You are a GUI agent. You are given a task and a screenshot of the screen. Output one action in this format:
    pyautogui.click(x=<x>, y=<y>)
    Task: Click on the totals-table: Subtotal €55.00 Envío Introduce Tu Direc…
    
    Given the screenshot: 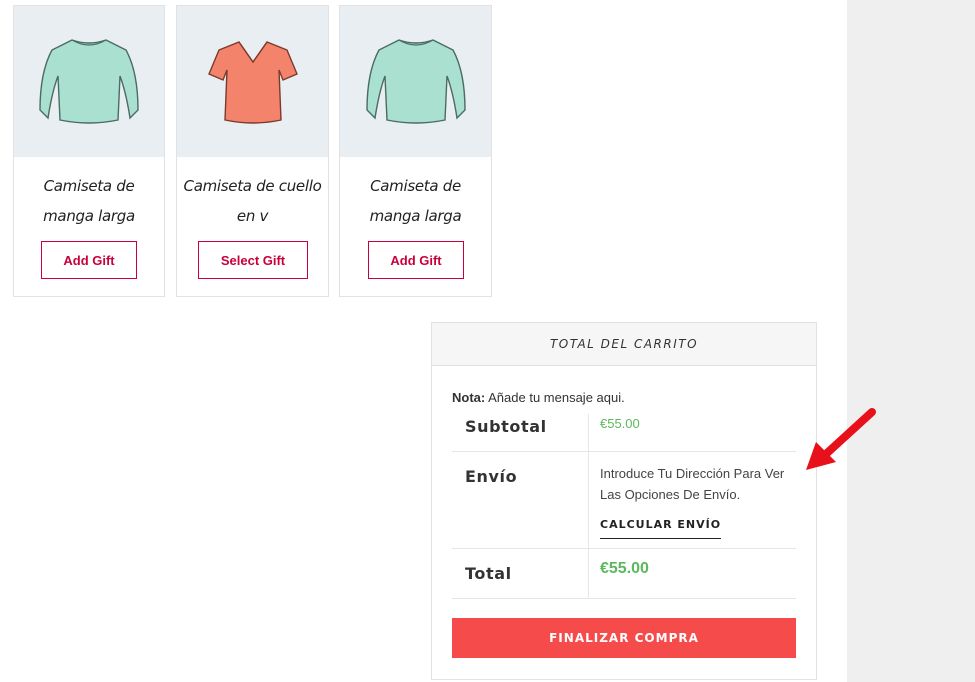 What is the action you would take?
    pyautogui.click(x=624, y=506)
    